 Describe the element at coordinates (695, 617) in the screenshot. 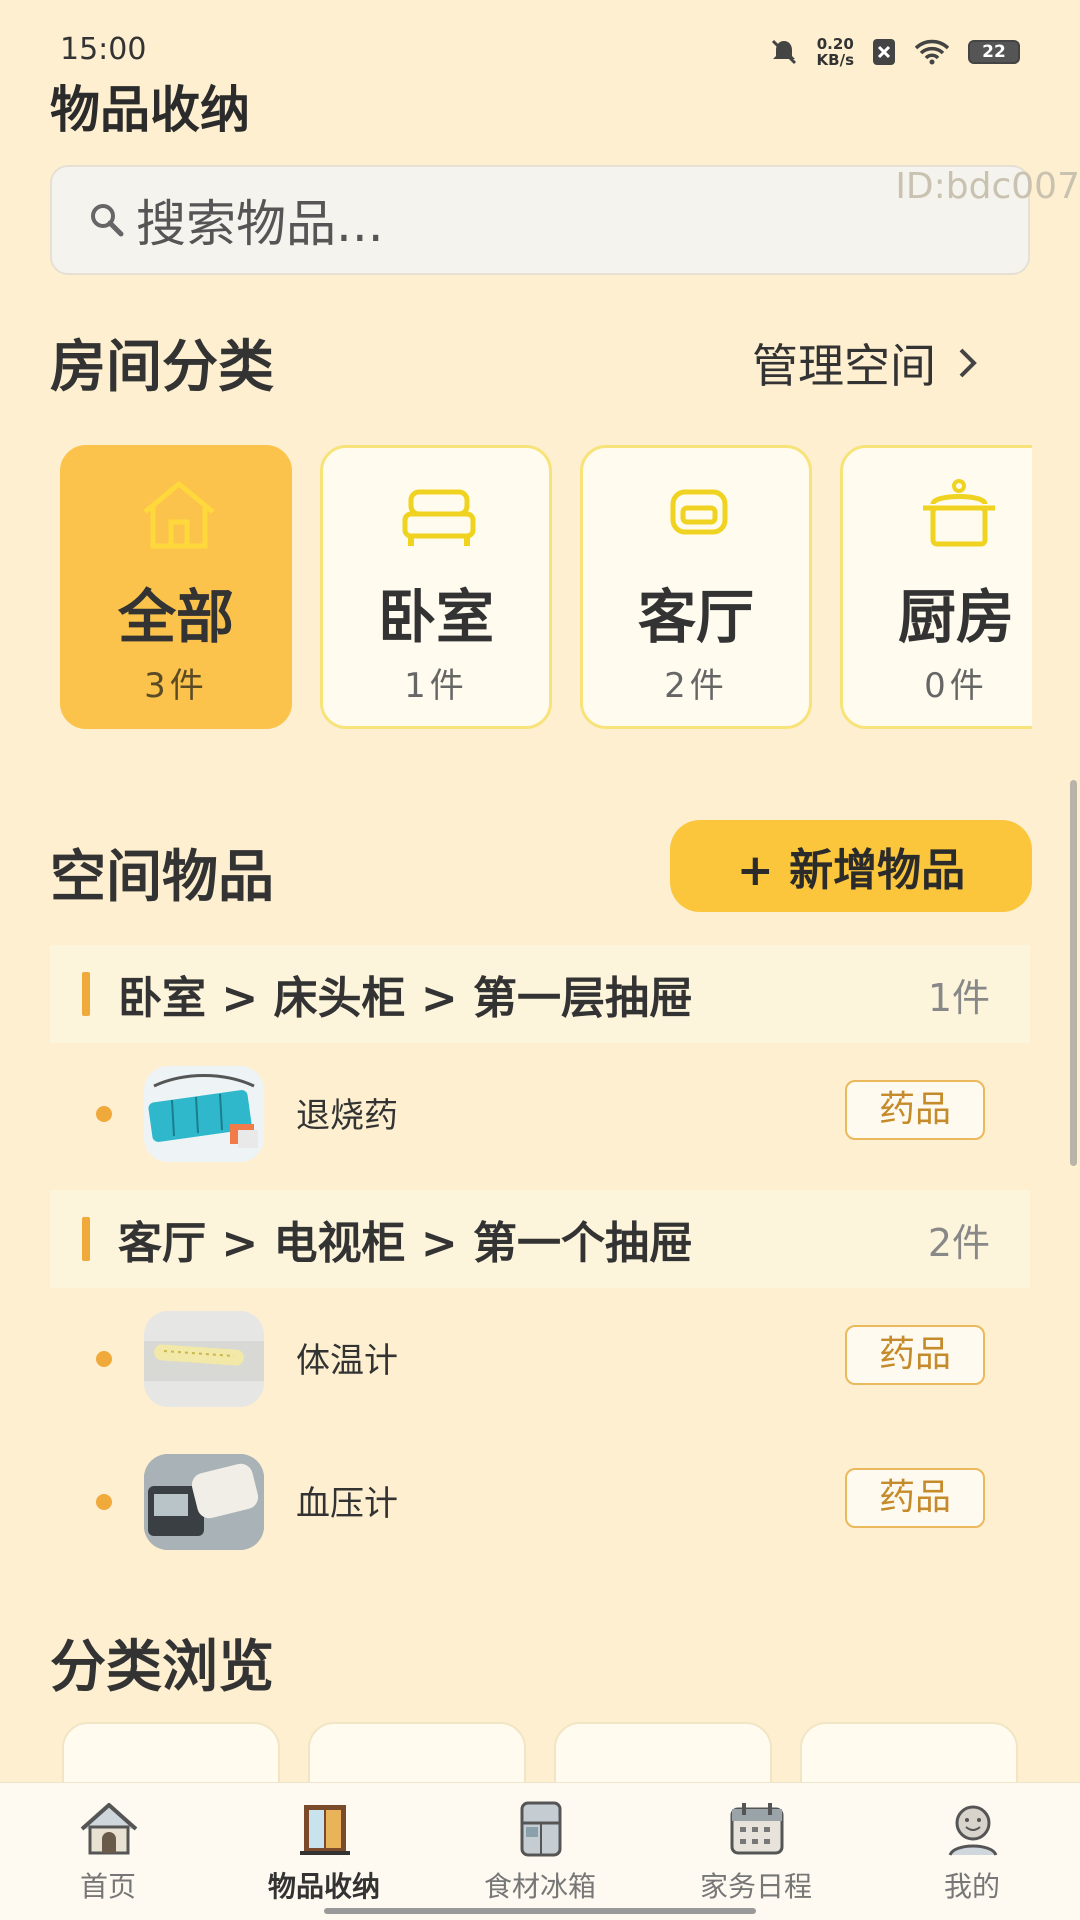

I see `room-name: 客厅` at that location.